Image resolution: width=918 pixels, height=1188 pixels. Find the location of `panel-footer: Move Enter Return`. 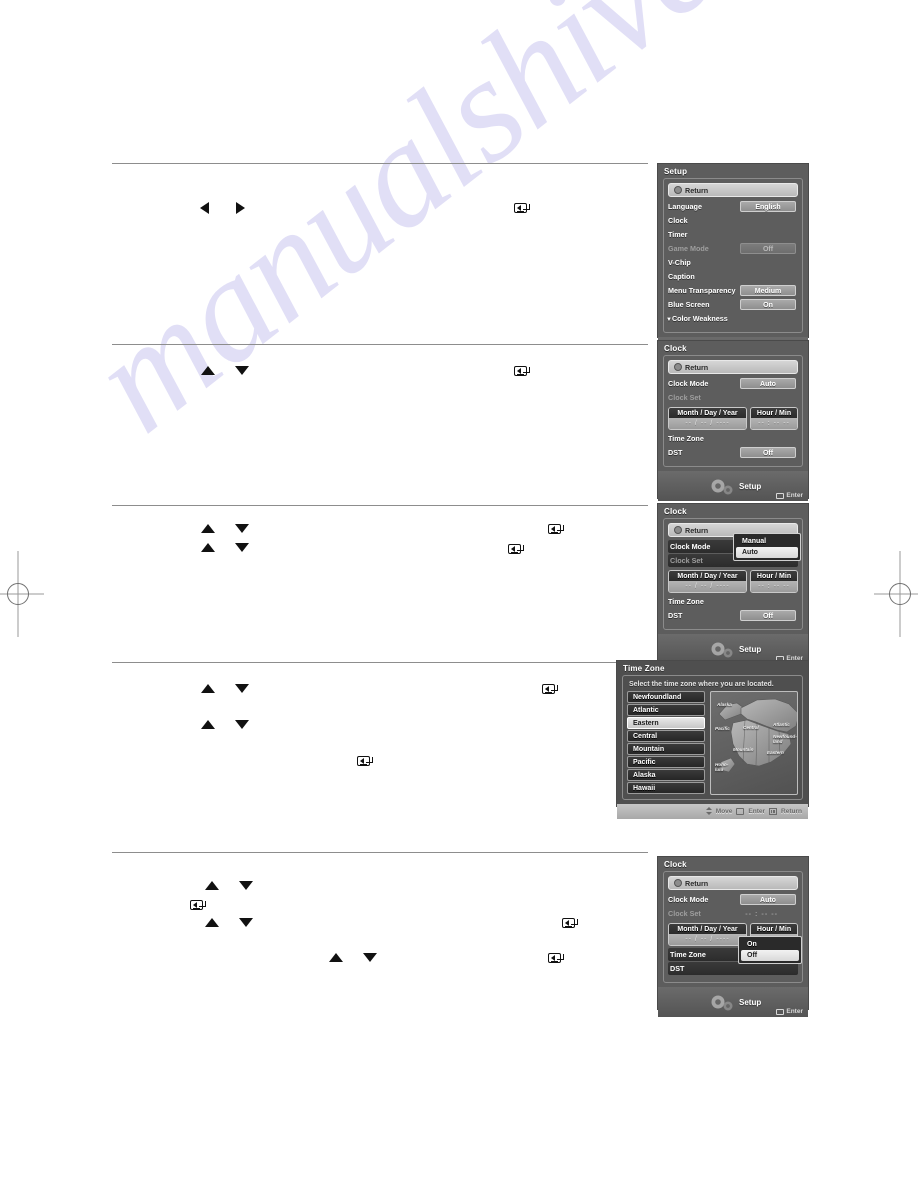

panel-footer: Move Enter Return is located at coordinates (712, 811).